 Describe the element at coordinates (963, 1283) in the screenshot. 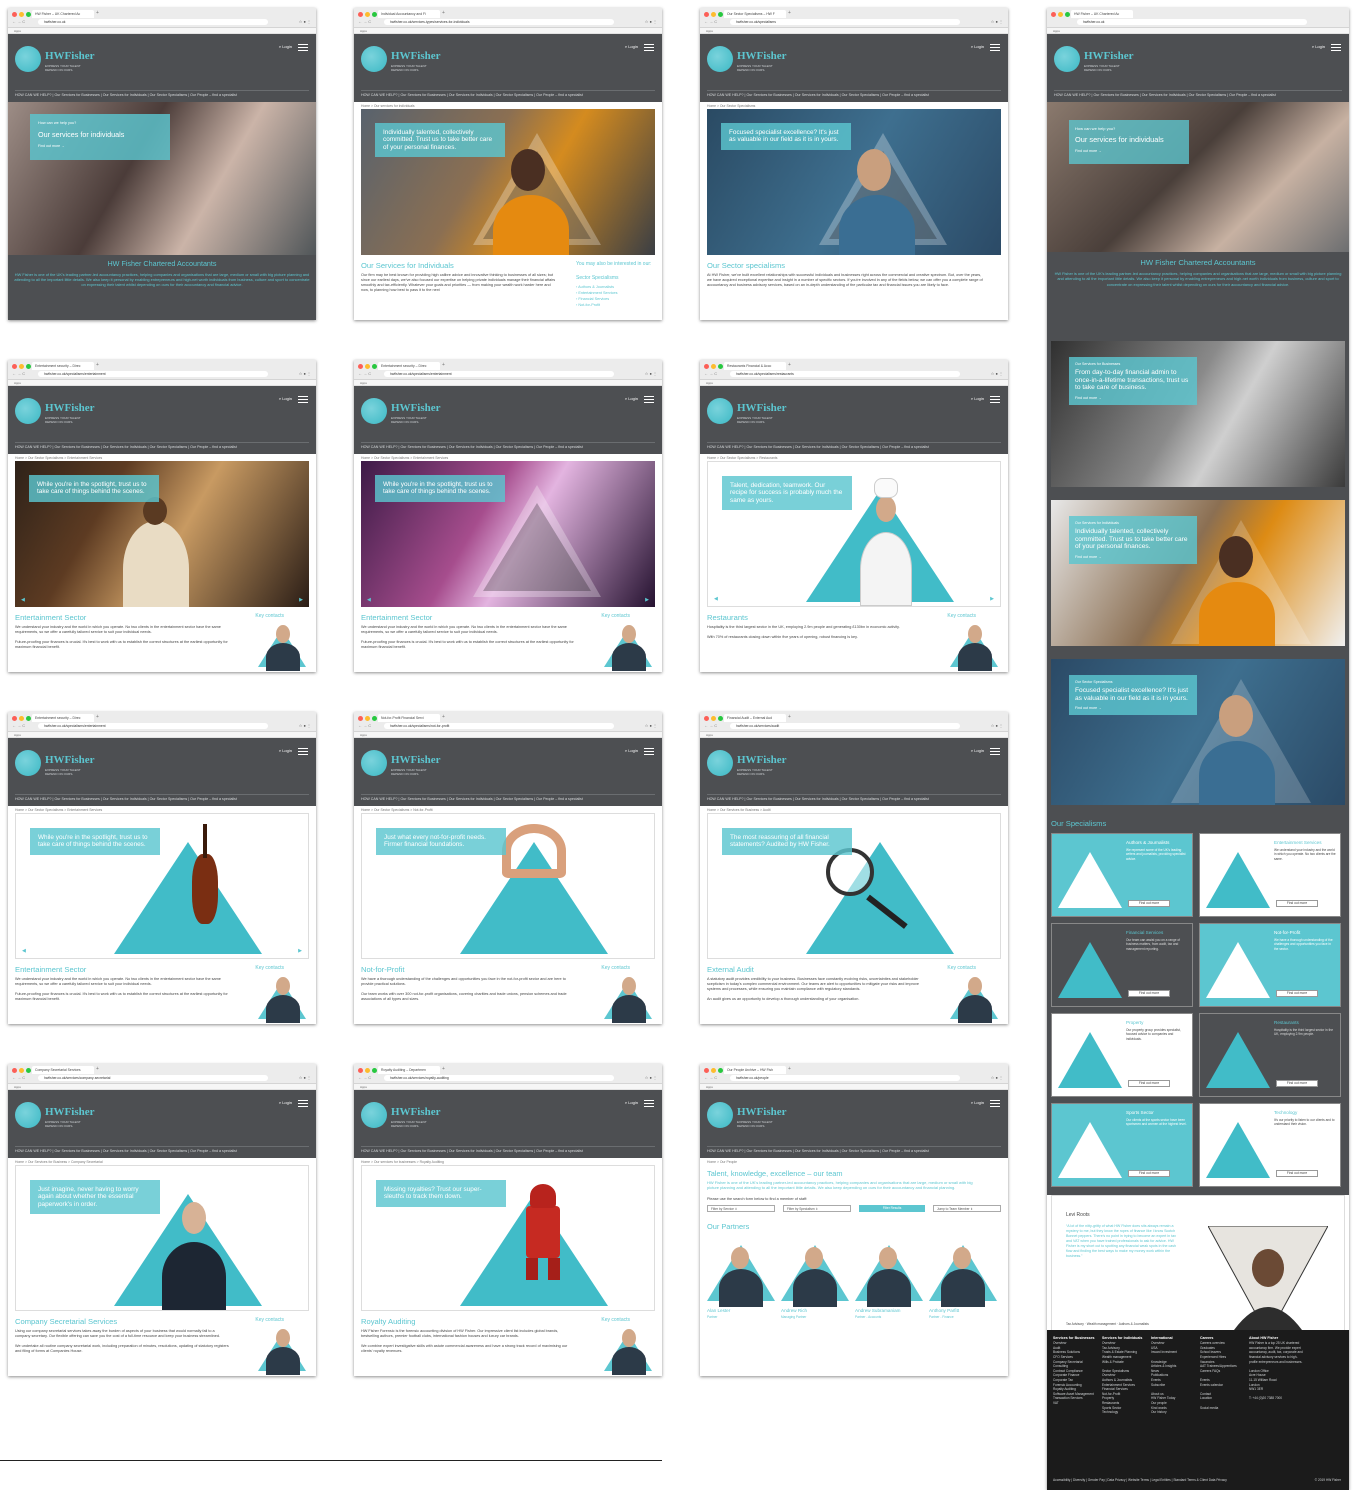

I see `partner-card: Anthony Parfitt Partner - Finance` at that location.